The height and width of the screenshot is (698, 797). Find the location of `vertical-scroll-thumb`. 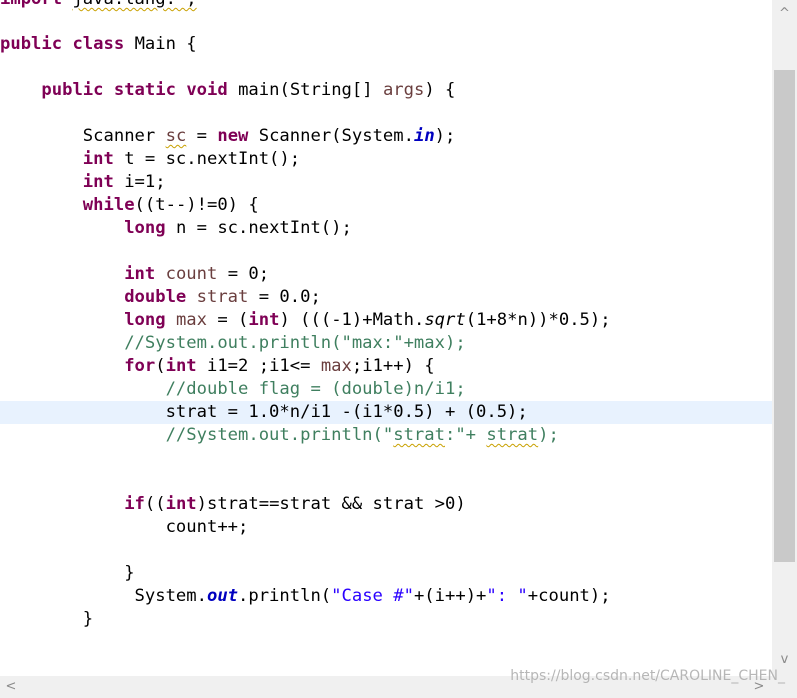

vertical-scroll-thumb is located at coordinates (784, 316).